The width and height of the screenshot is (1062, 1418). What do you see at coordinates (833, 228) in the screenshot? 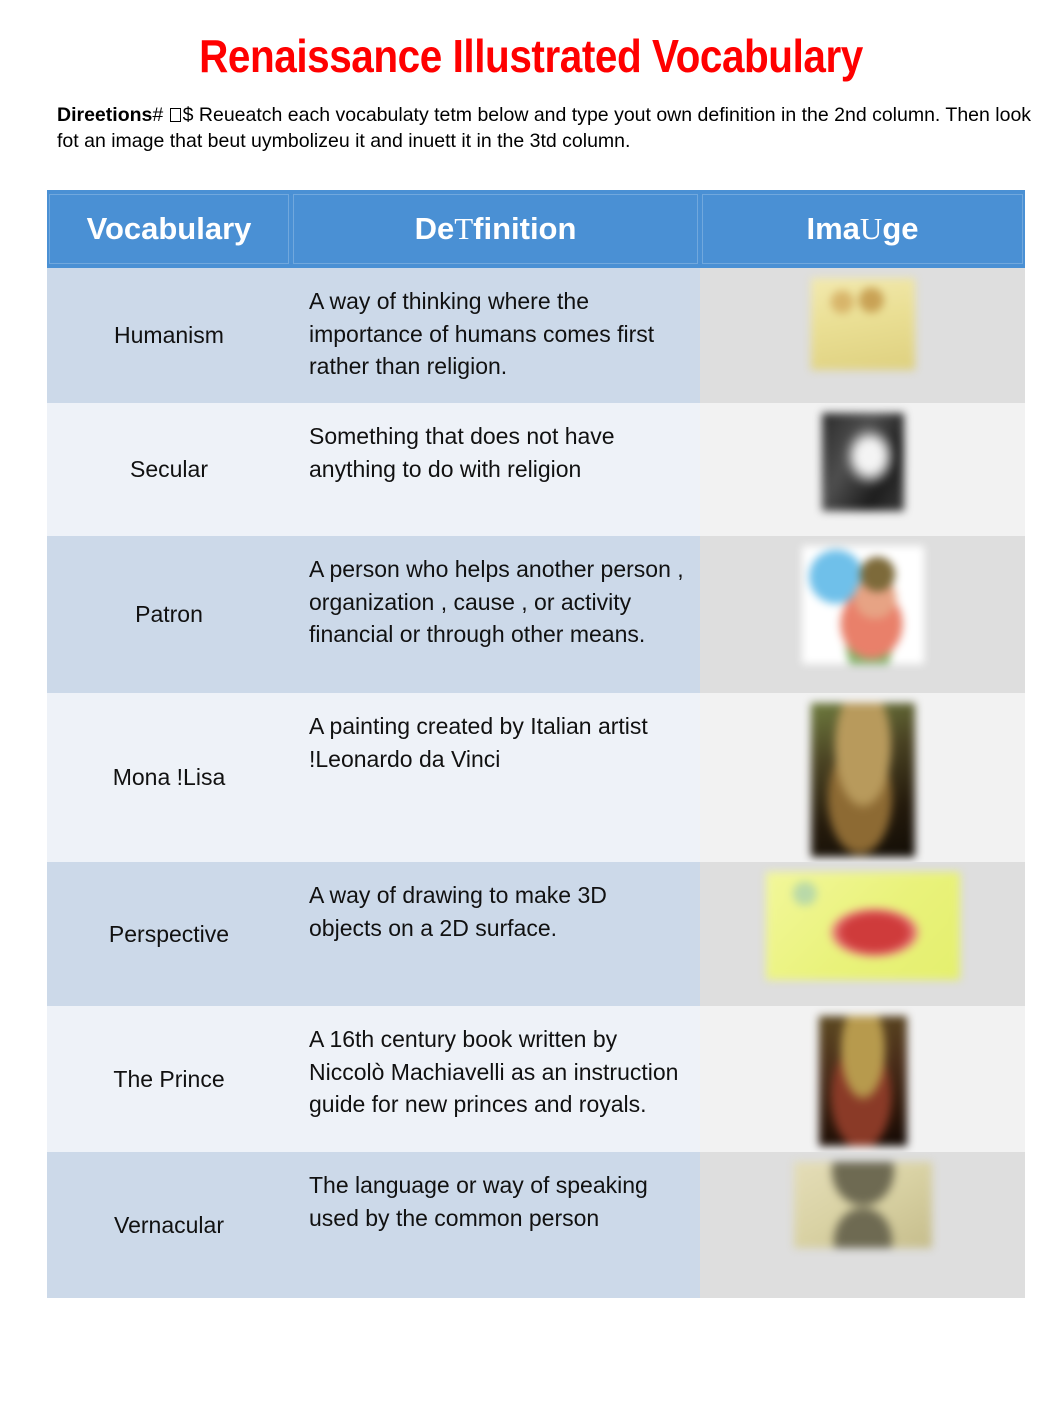
I see `header-image-part-a: Ima` at bounding box center [833, 228].